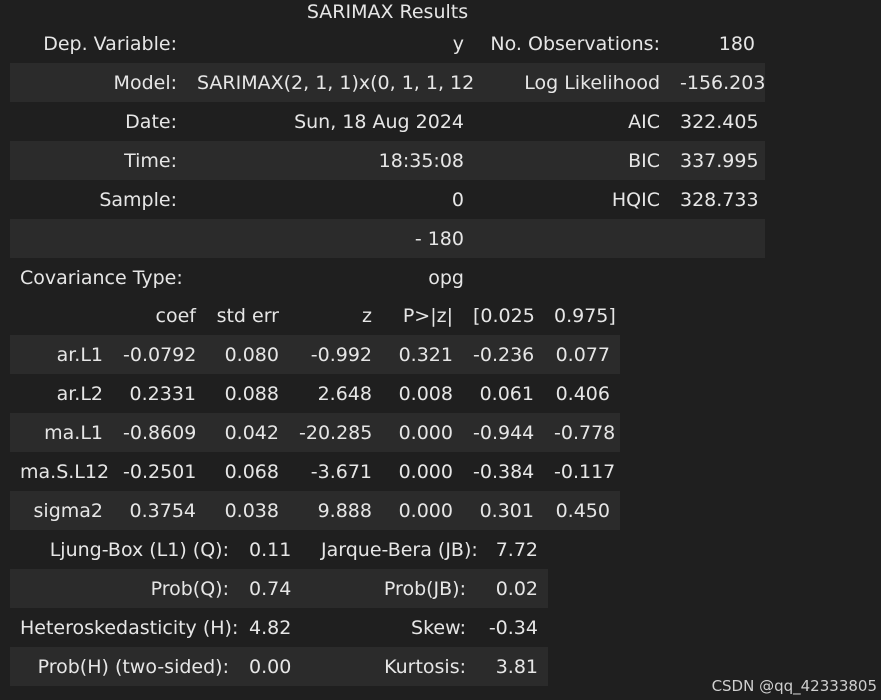  I want to click on table-cell: 0.3754, so click(162, 510).